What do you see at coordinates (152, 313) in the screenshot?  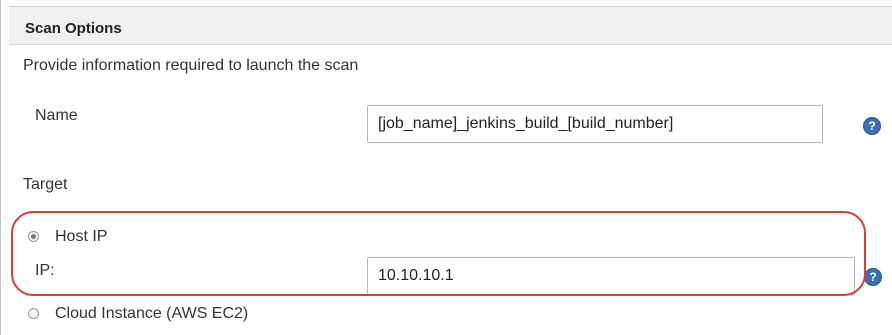 I see `radio-label-cloud-instance: Cloud Instance (AWS EC2)` at bounding box center [152, 313].